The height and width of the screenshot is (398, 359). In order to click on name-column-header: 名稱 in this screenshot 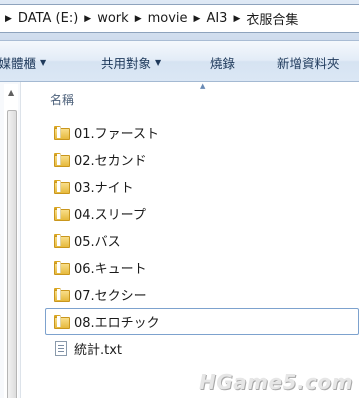, I will do `click(62, 99)`.